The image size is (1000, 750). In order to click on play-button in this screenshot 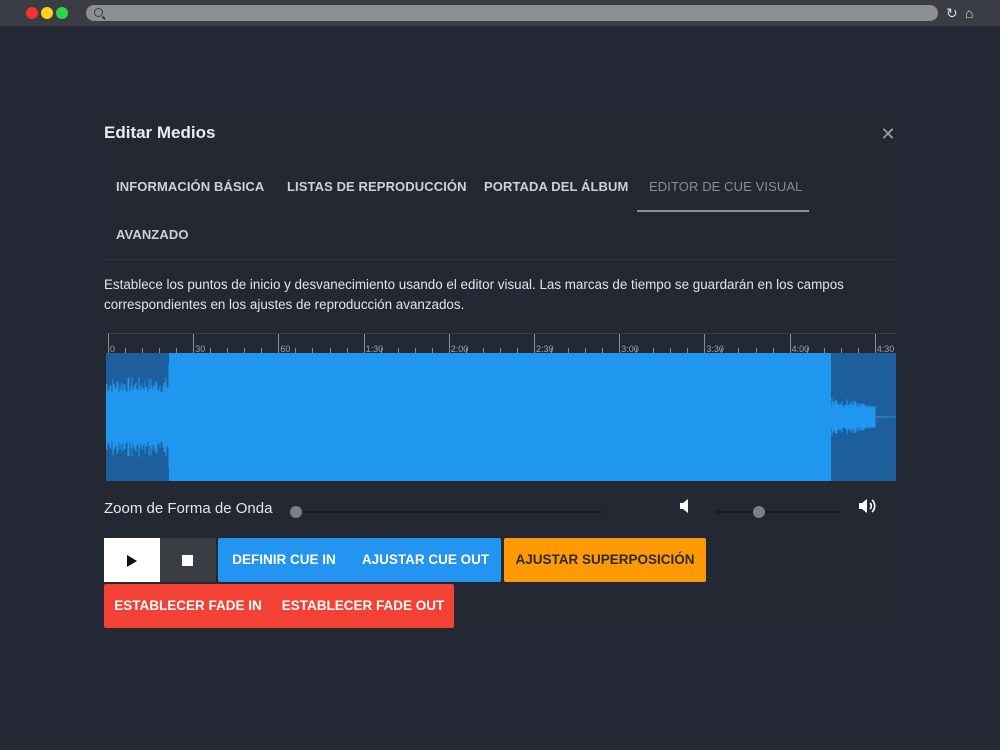, I will do `click(132, 560)`.